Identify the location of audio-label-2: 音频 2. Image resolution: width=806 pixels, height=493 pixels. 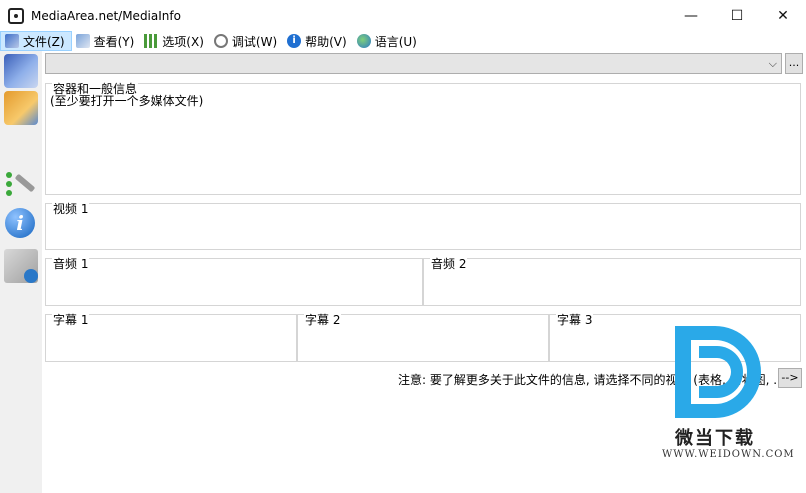
(449, 264).